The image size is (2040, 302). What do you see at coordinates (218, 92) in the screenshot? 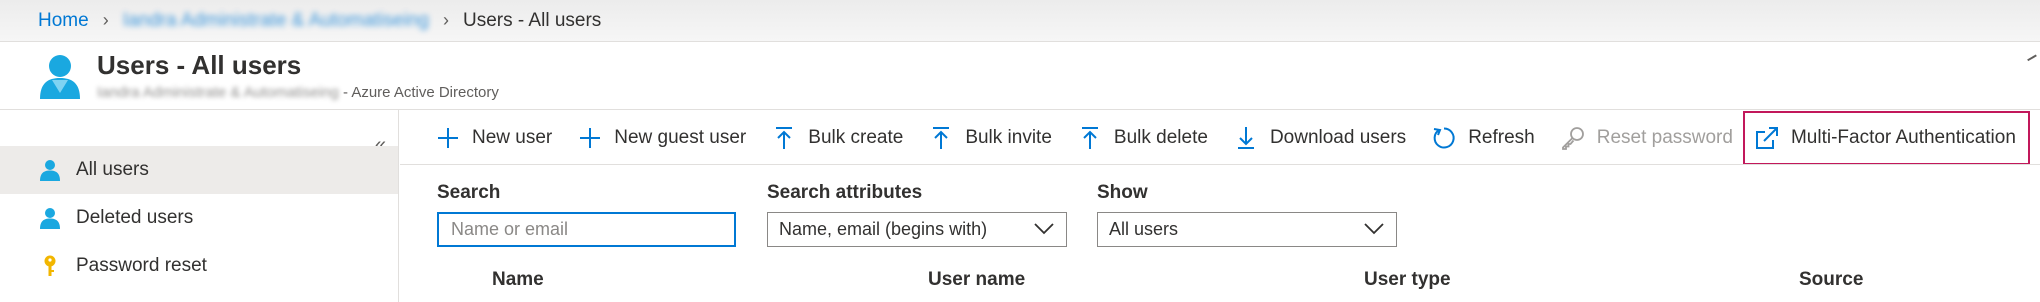
I see `subtitle-tenant: Iandra Administrate & Automatiseing` at bounding box center [218, 92].